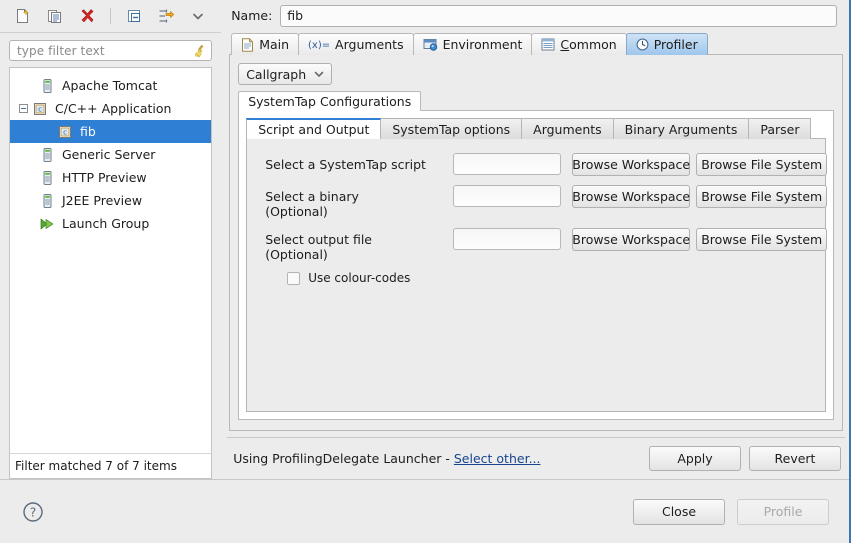 This screenshot has width=851, height=543. I want to click on systemtap-configurations-tabbar: SystemTap Configurations, so click(536, 101).